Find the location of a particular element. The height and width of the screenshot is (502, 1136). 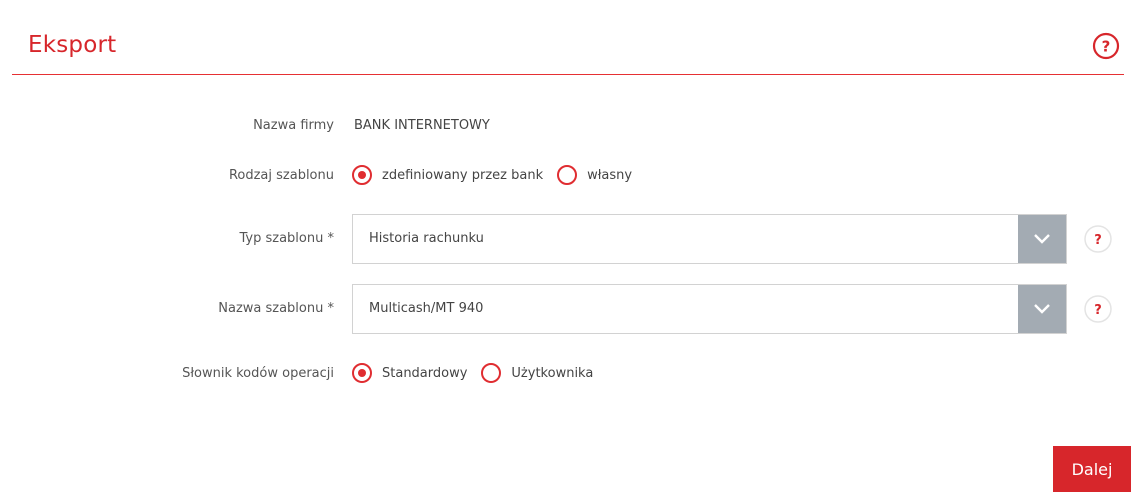

next-button: Dalej is located at coordinates (1092, 469).